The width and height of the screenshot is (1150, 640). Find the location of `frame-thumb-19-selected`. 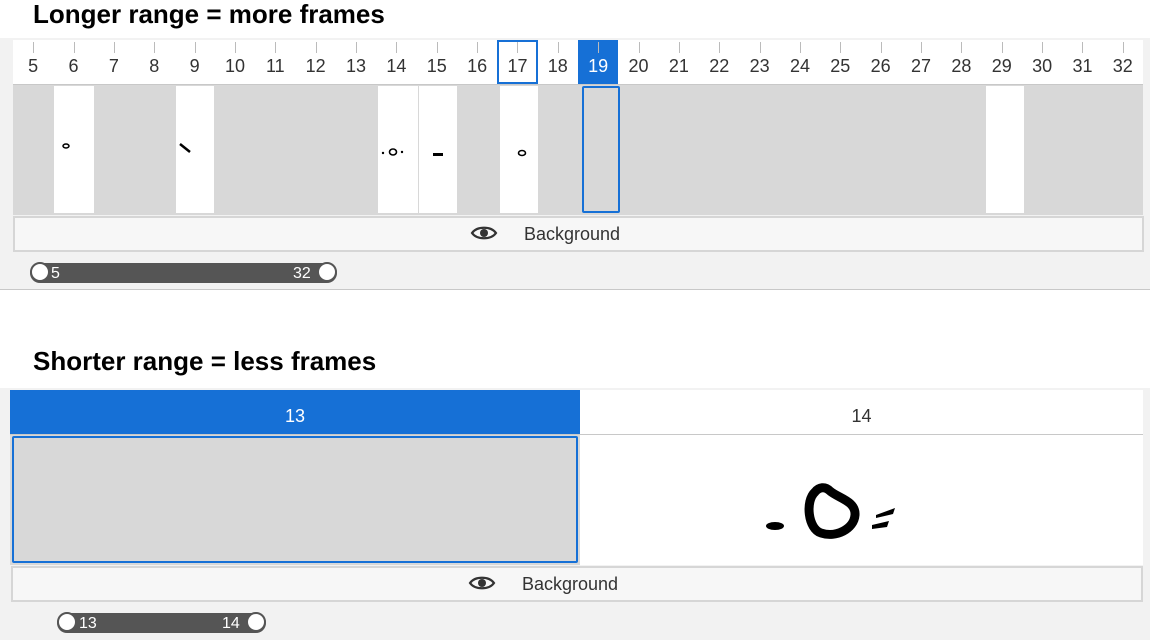

frame-thumb-19-selected is located at coordinates (601, 149).